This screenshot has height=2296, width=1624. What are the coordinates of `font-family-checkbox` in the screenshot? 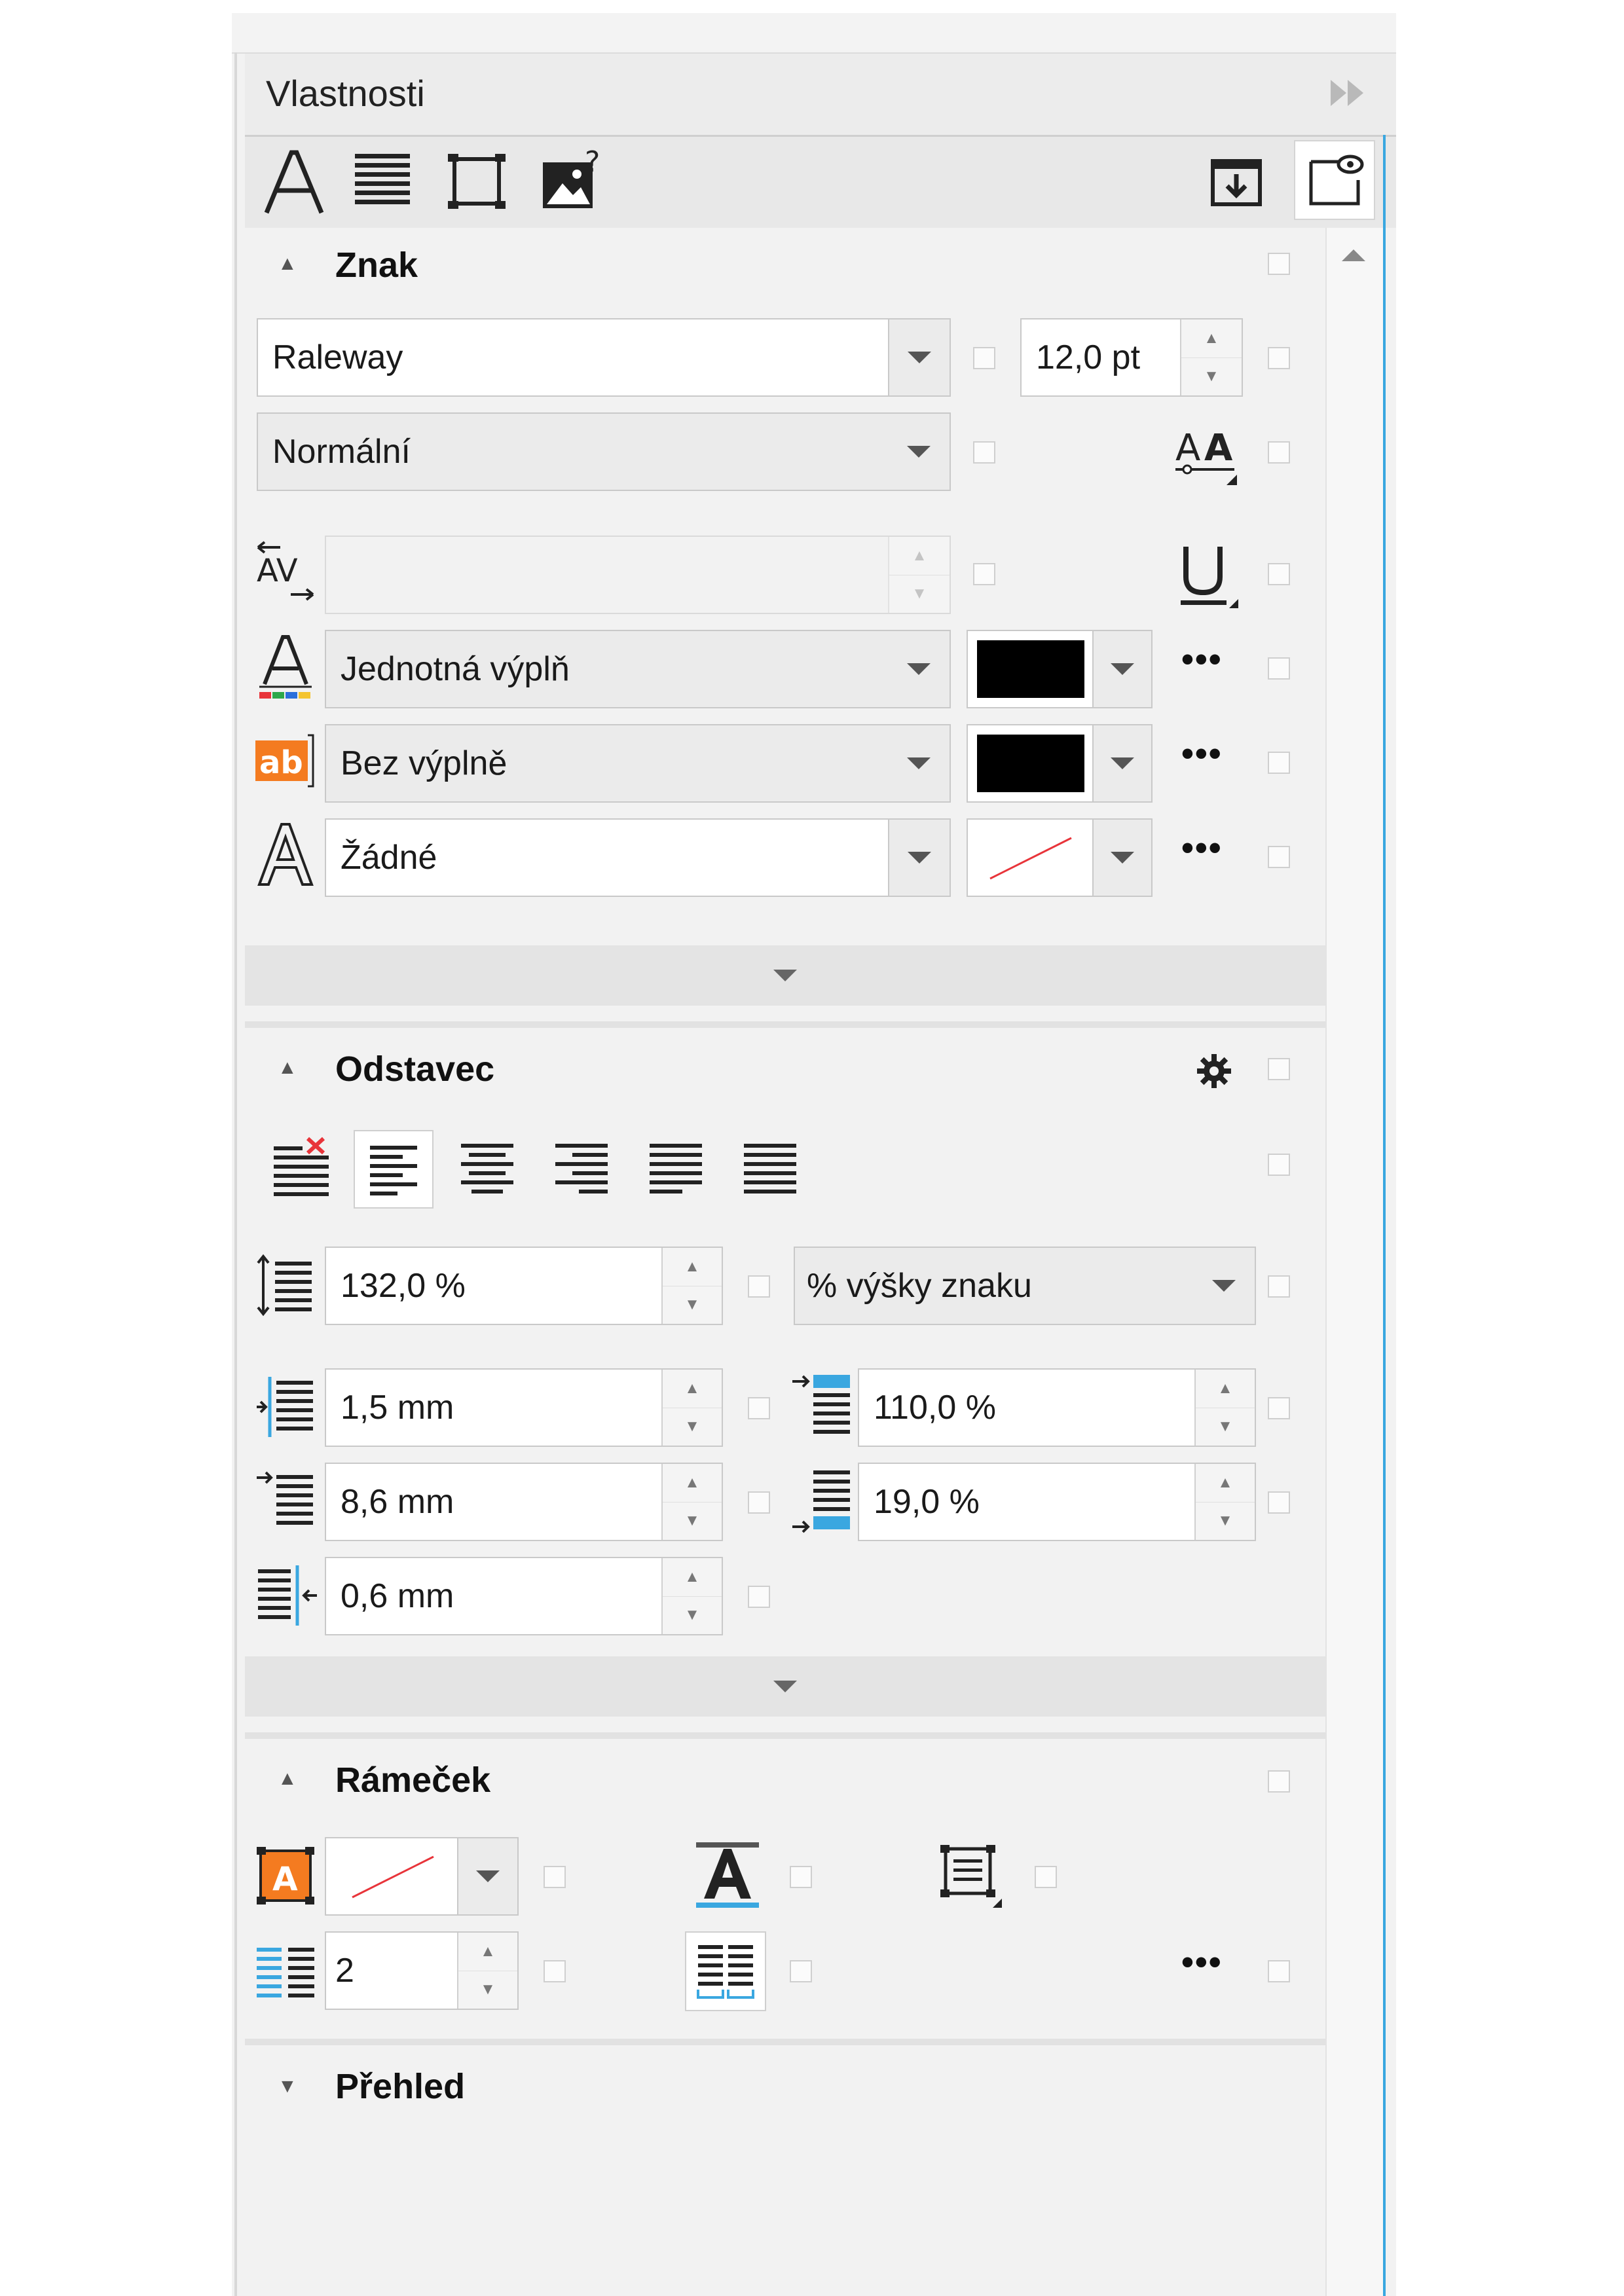 It's located at (984, 358).